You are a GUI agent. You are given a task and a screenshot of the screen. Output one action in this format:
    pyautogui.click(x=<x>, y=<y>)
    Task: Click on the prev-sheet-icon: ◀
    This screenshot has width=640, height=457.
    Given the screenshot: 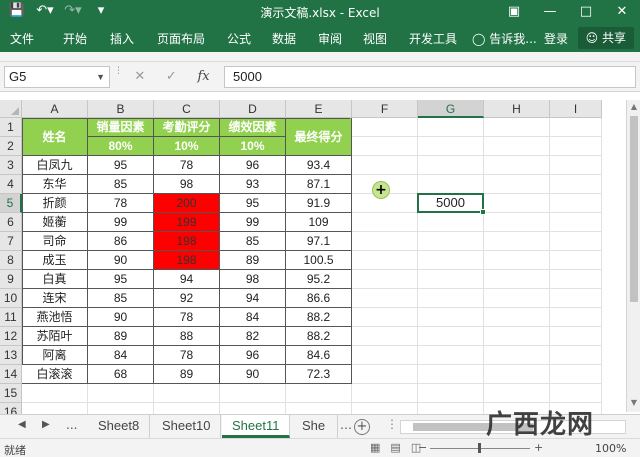 What is the action you would take?
    pyautogui.click(x=22, y=424)
    